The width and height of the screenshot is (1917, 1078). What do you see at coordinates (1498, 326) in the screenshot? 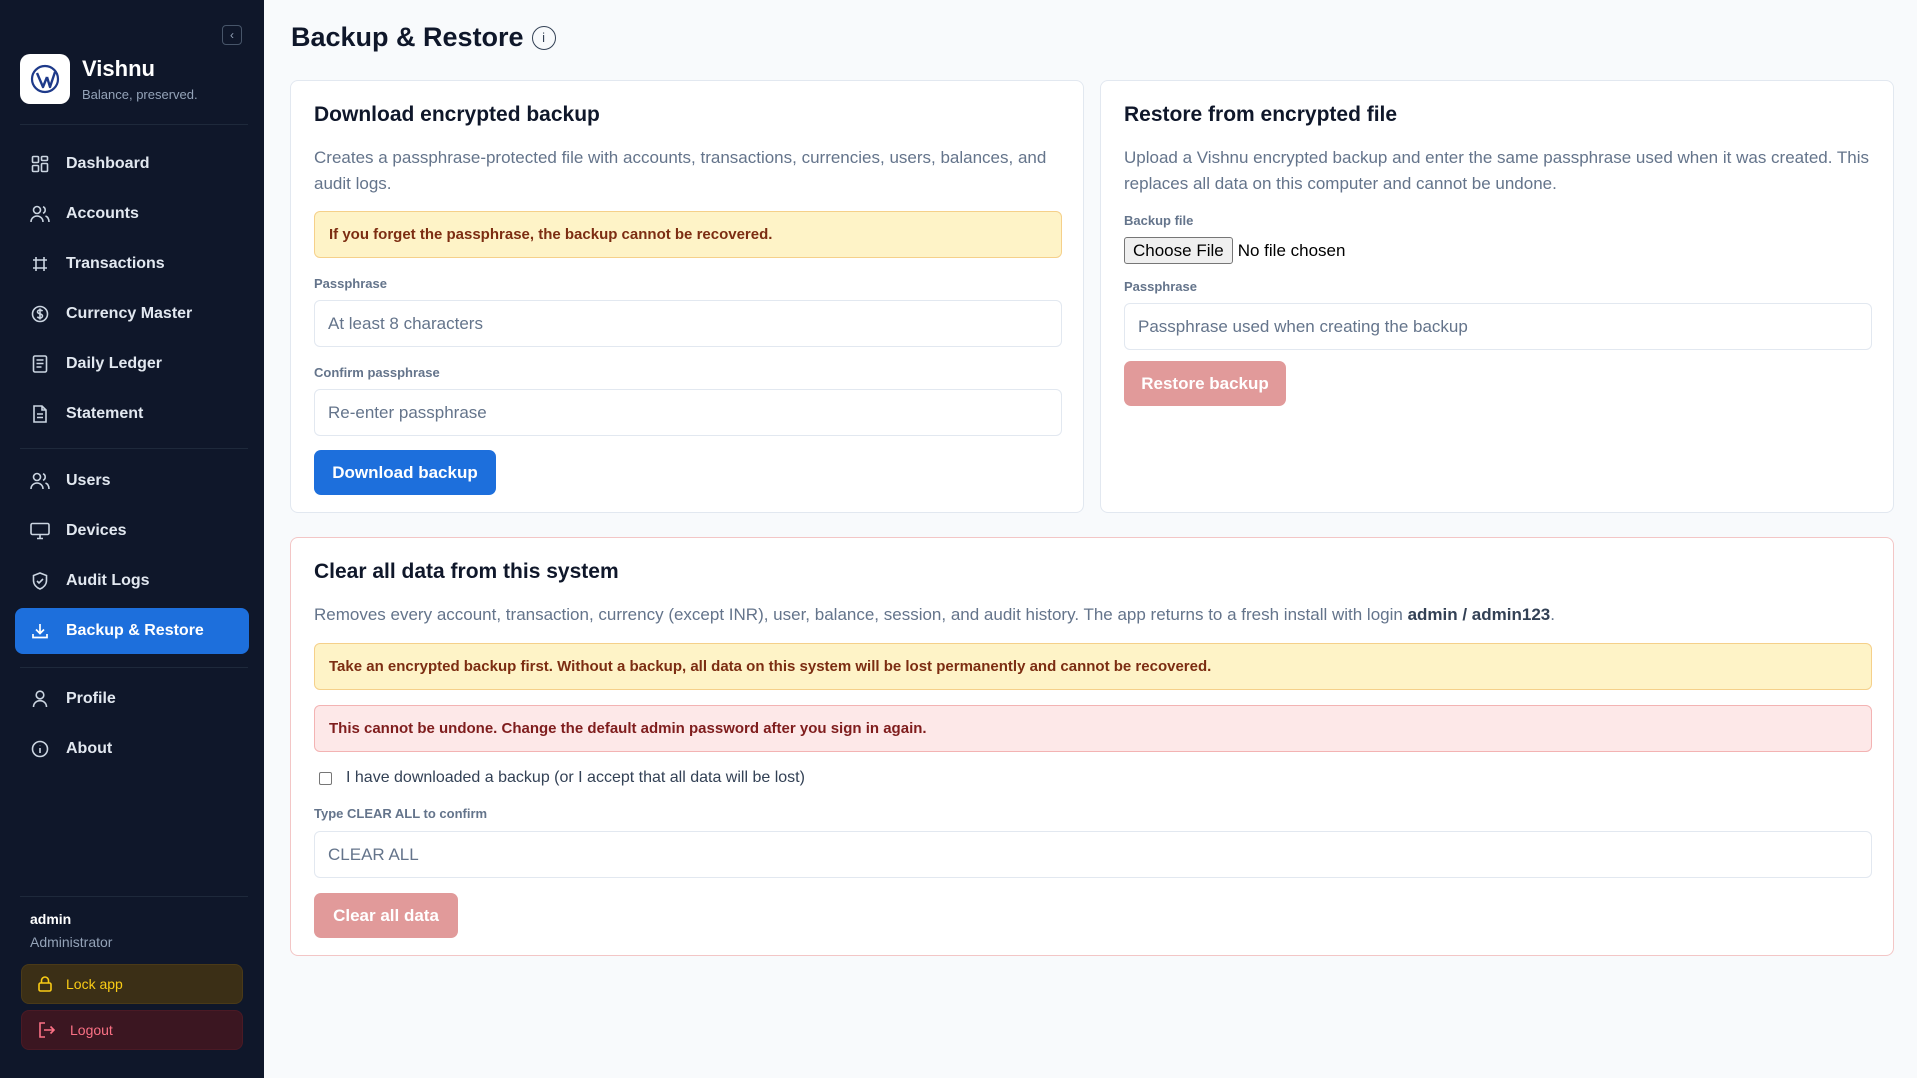
I see `restore-passphrase-input` at bounding box center [1498, 326].